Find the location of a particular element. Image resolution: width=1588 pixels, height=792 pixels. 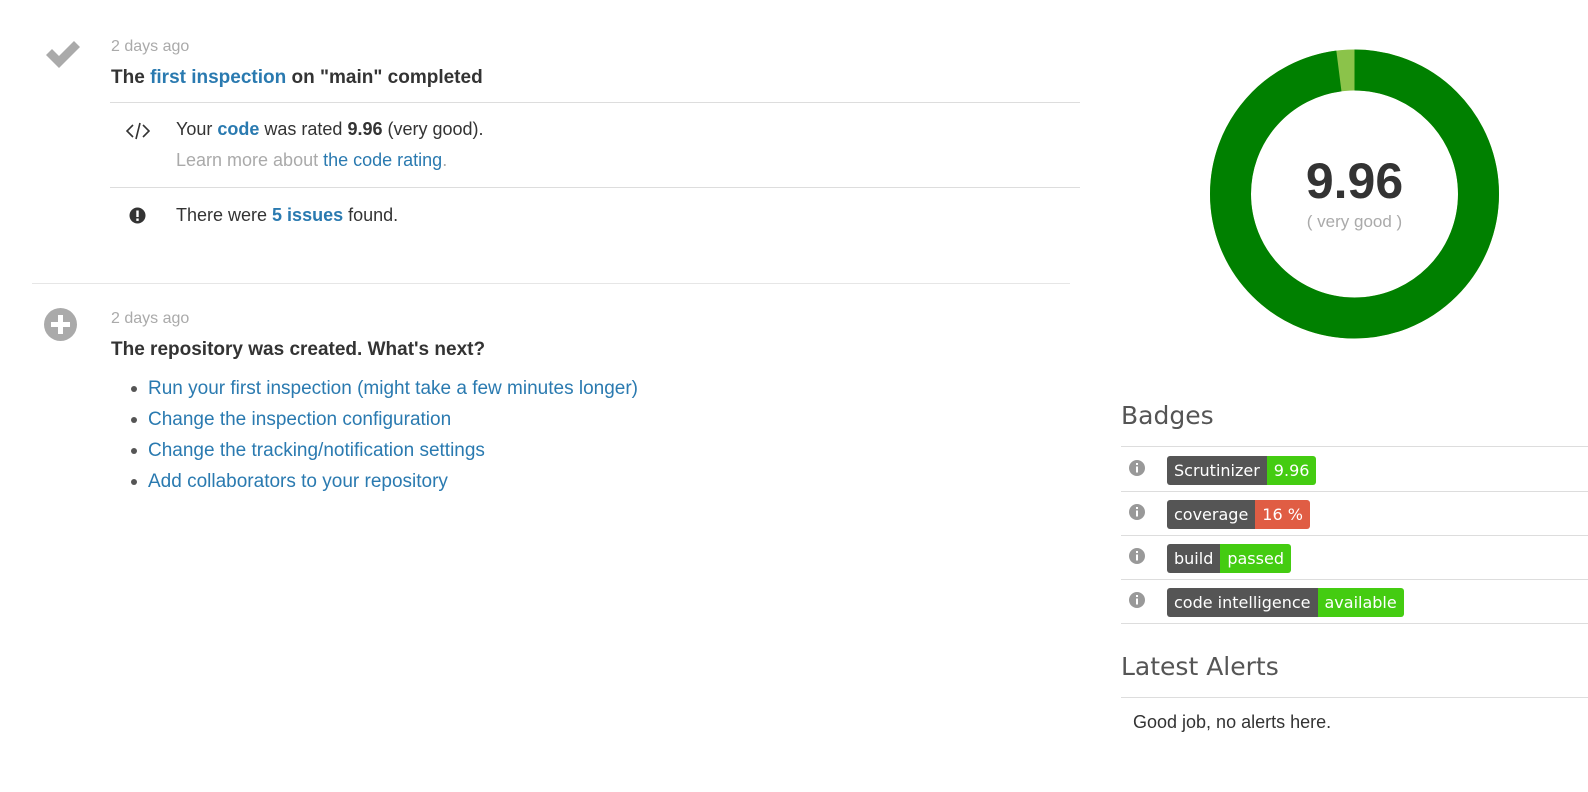

checkmark-icon is located at coordinates (63, 56).